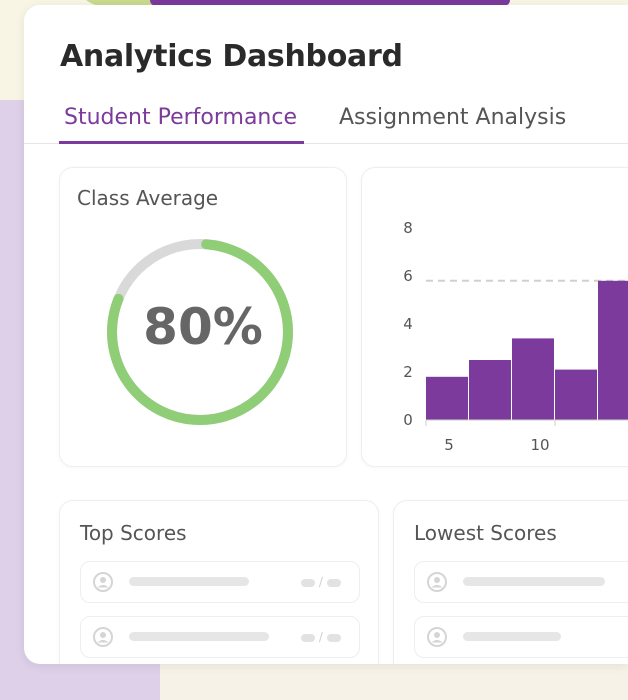 The image size is (628, 700). I want to click on tab-bar: Student Performance Assignment Analysis, so click(326, 123).